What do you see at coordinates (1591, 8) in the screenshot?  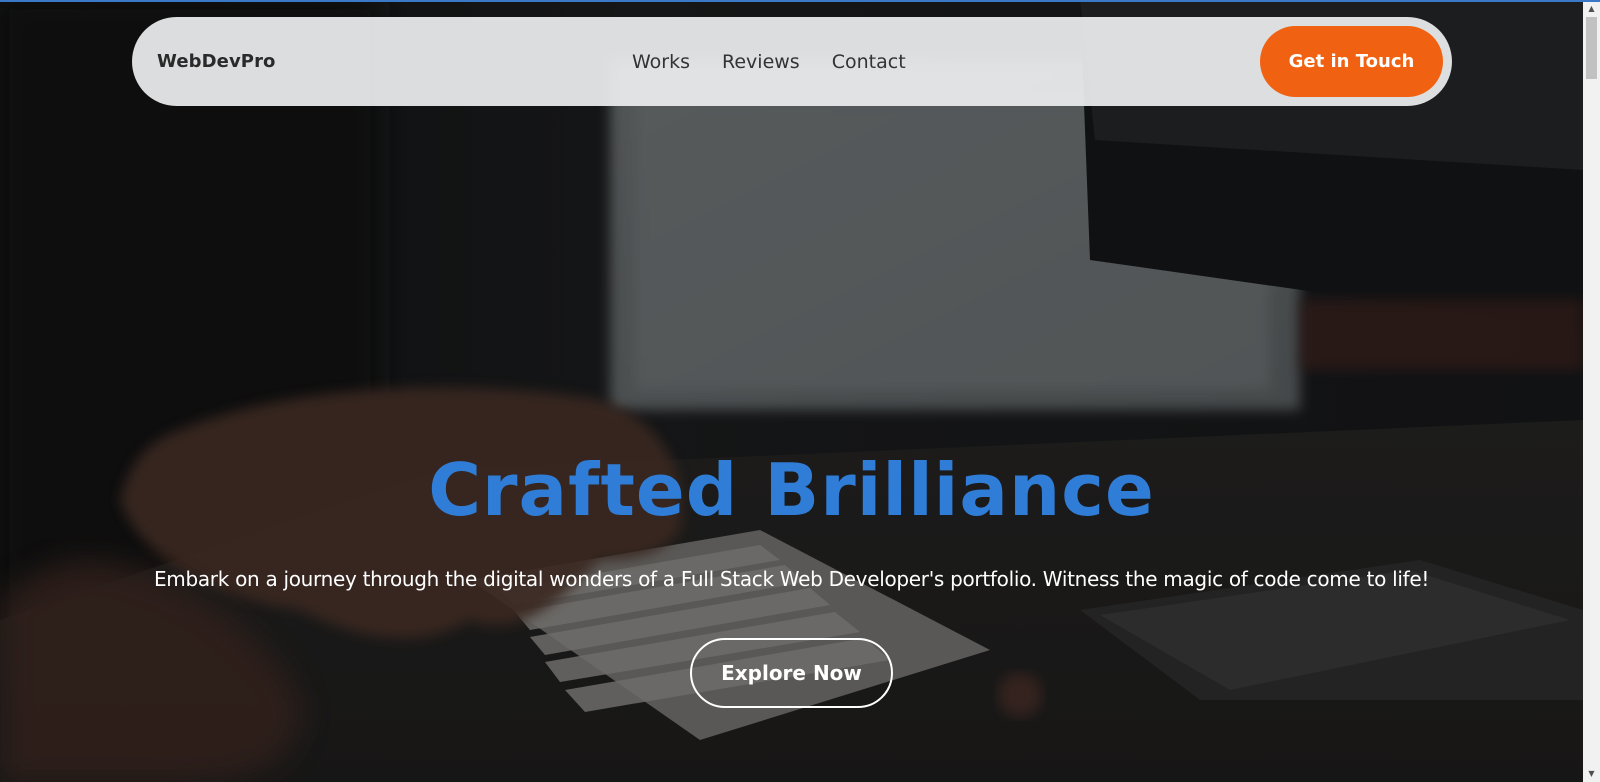 I see `scroll-up-arrow-icon: ▲` at bounding box center [1591, 8].